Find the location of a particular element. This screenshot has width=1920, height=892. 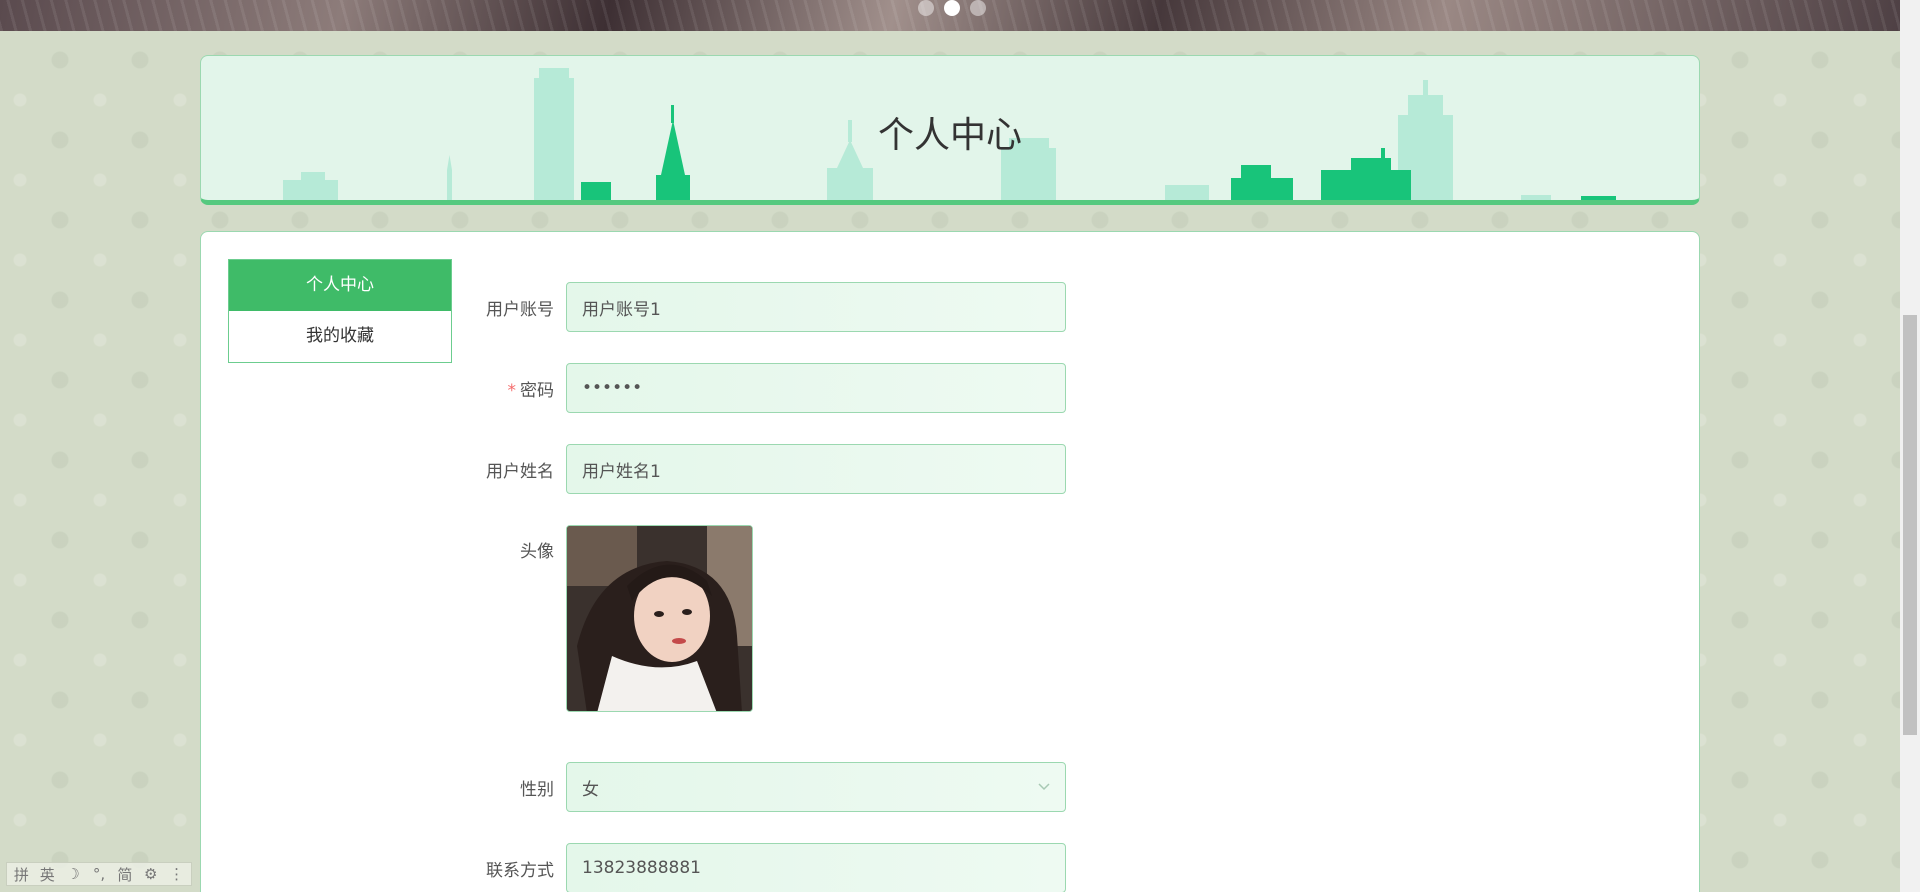

gender-select: 女 is located at coordinates (816, 787).